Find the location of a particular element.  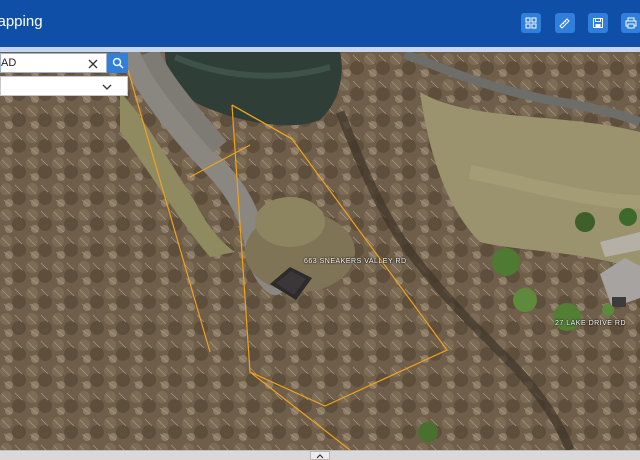

app-title: Mapping is located at coordinates (21, 21).